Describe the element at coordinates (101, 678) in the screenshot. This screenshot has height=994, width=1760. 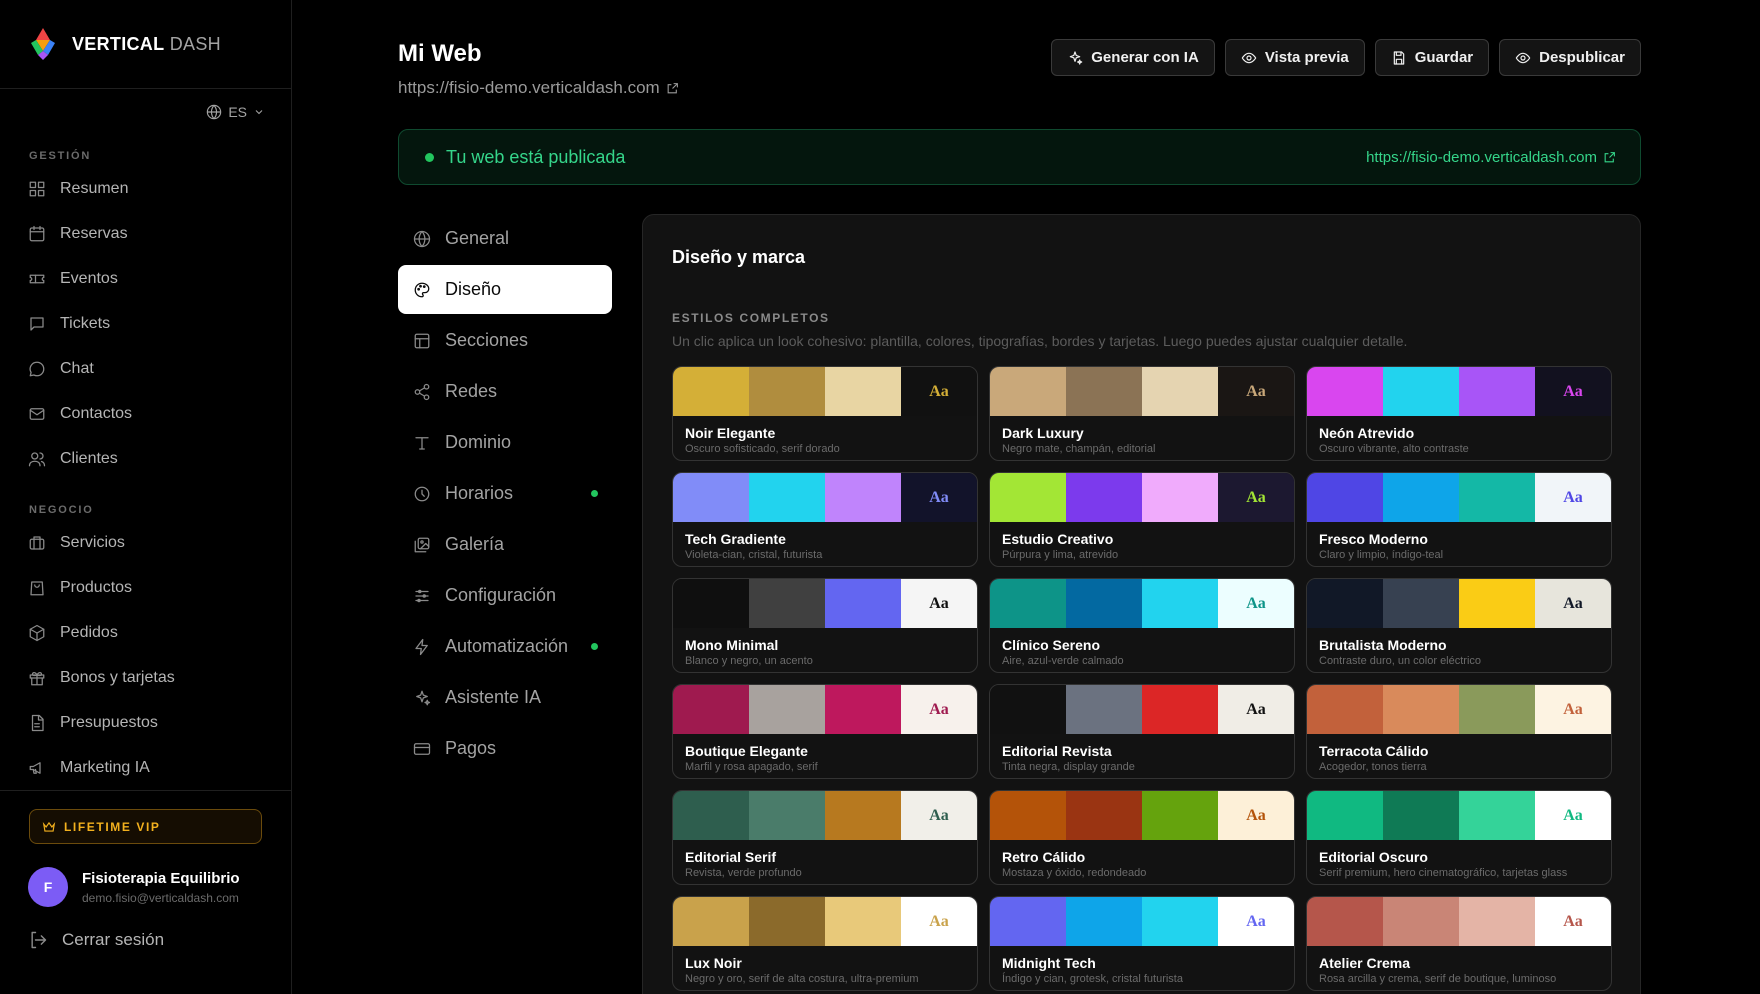
I see `sidebar-item-bonos: Bonos y tarjetas` at that location.